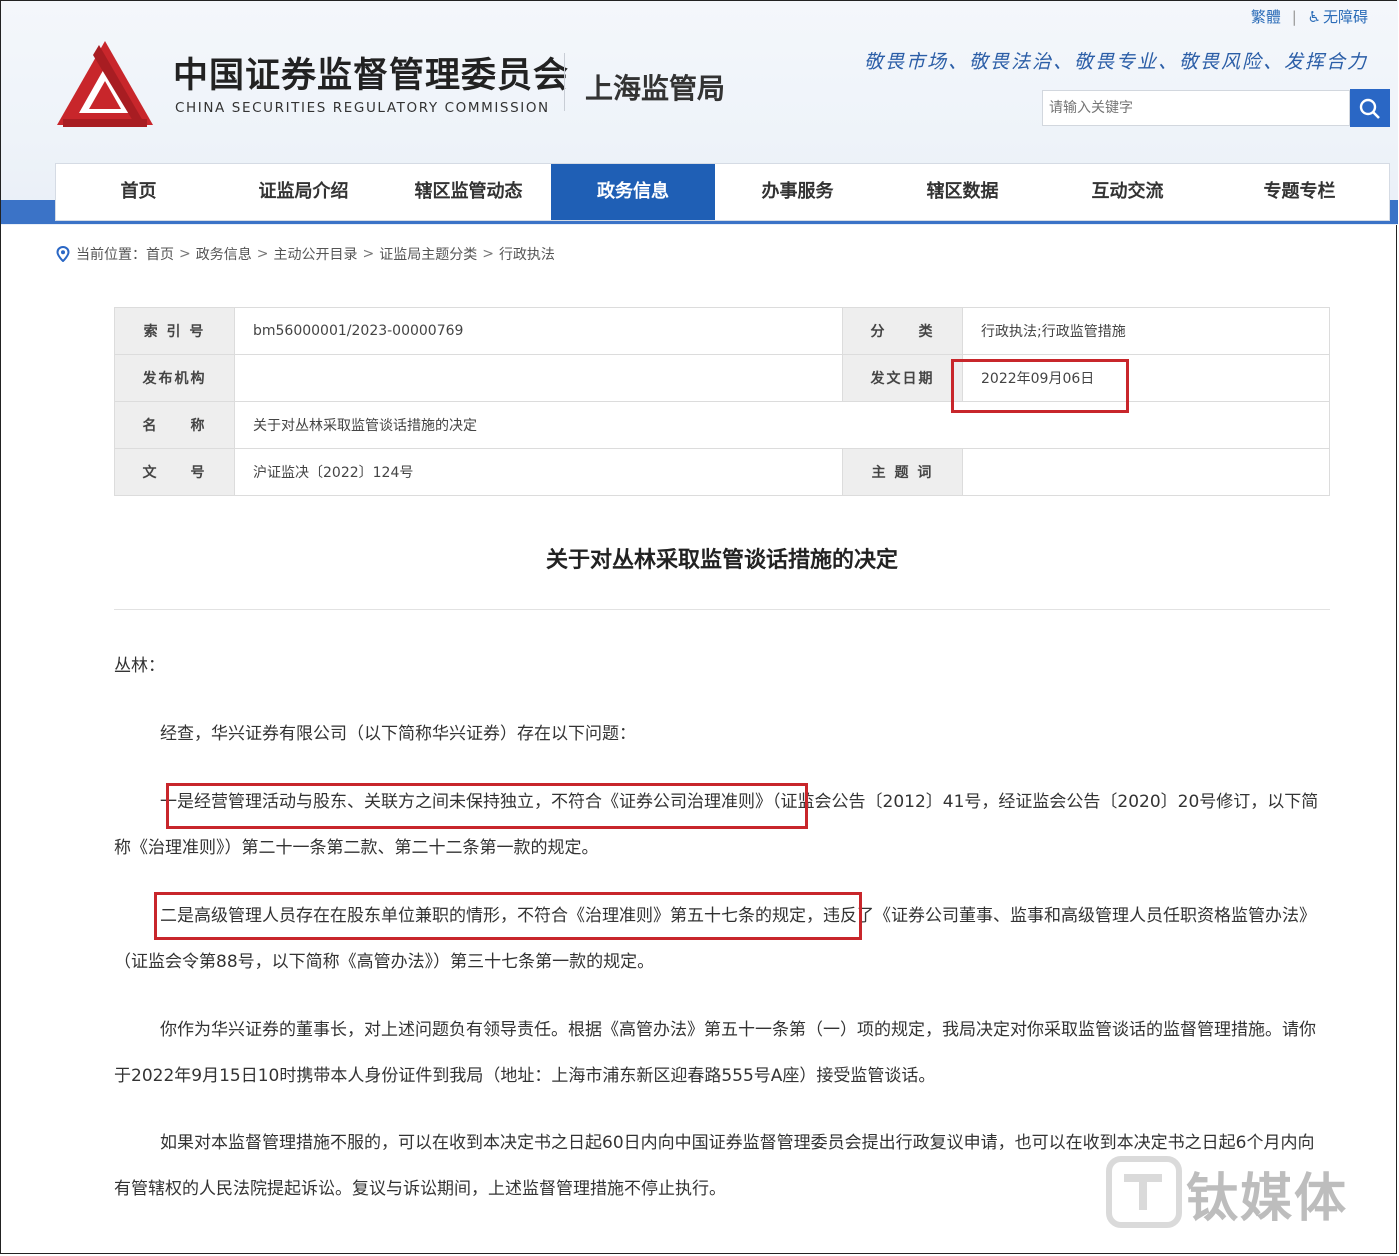  What do you see at coordinates (1146, 472) in the screenshot?
I see `keyword-value` at bounding box center [1146, 472].